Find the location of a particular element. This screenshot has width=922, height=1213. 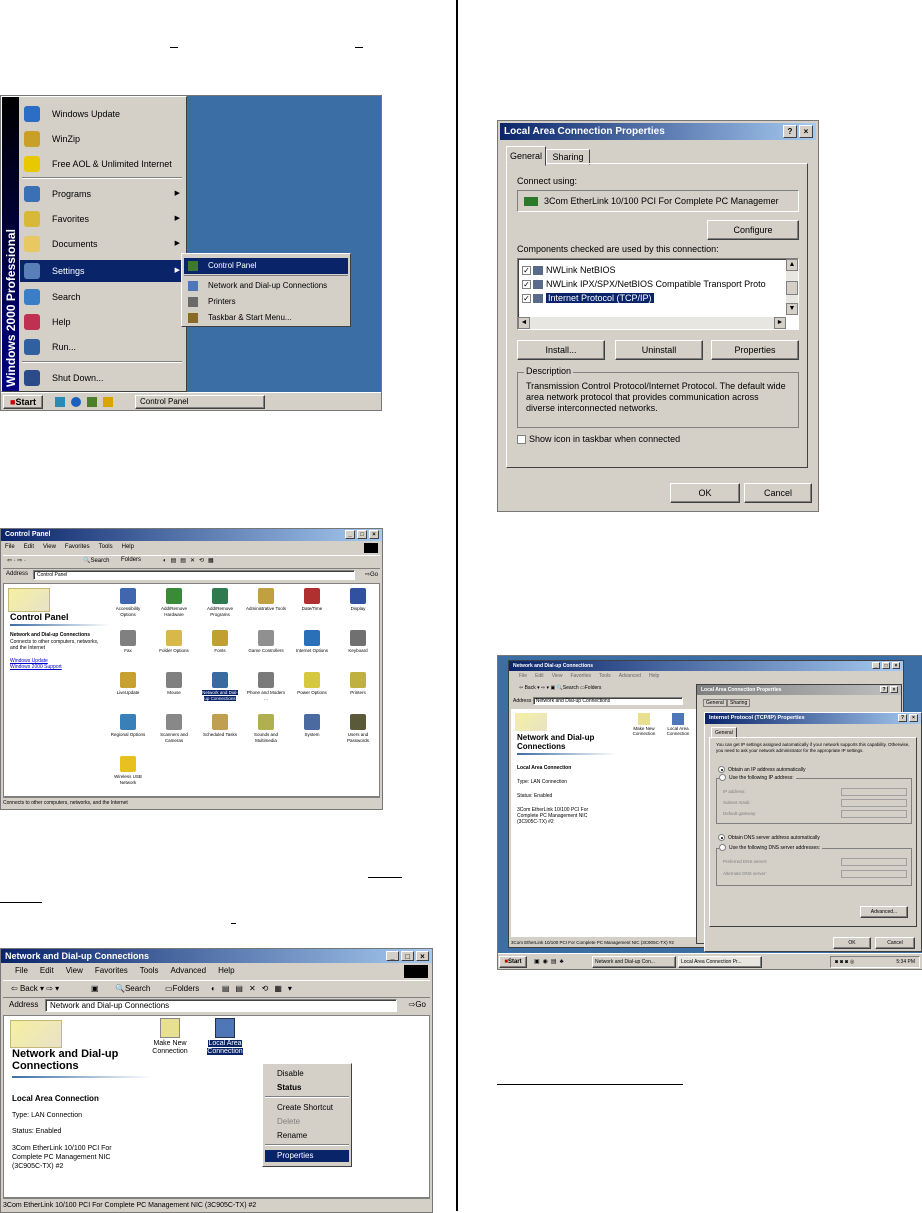

back-button: ⇦ Back ▾ ⇨ ▾ is located at coordinates (35, 989).